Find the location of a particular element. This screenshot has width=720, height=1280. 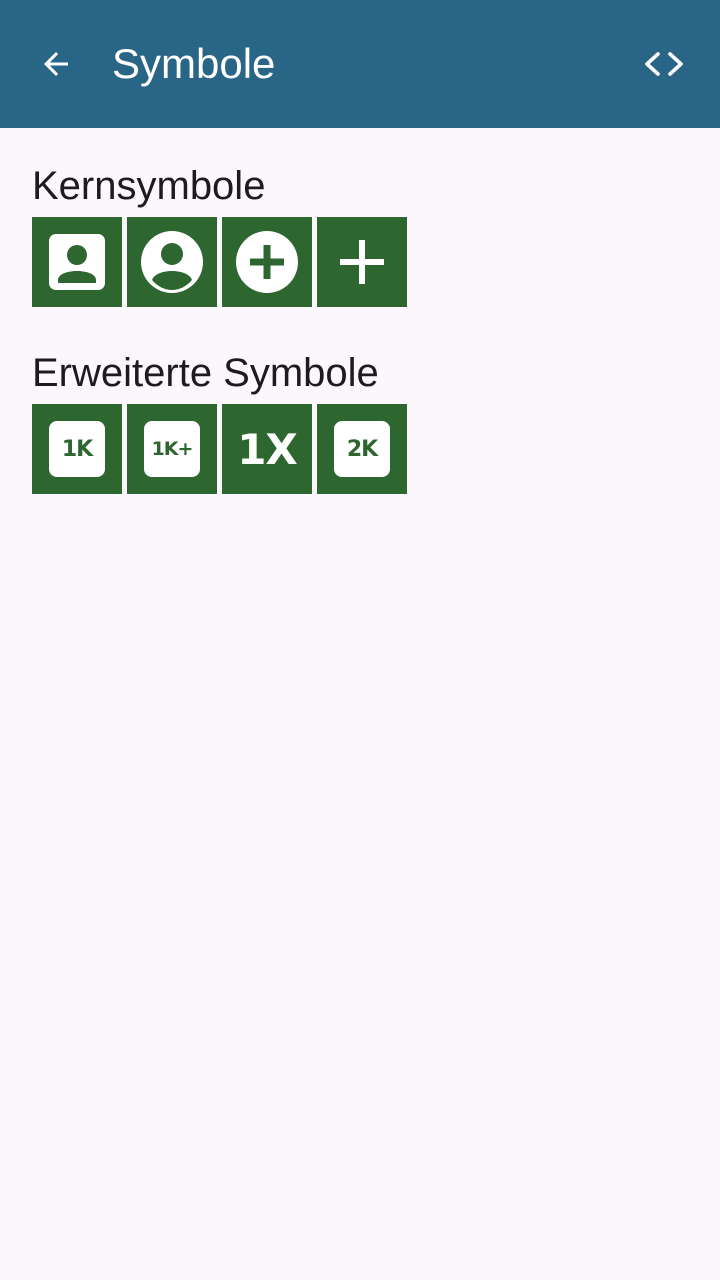

icon-glyph-label: 2K is located at coordinates (362, 449).